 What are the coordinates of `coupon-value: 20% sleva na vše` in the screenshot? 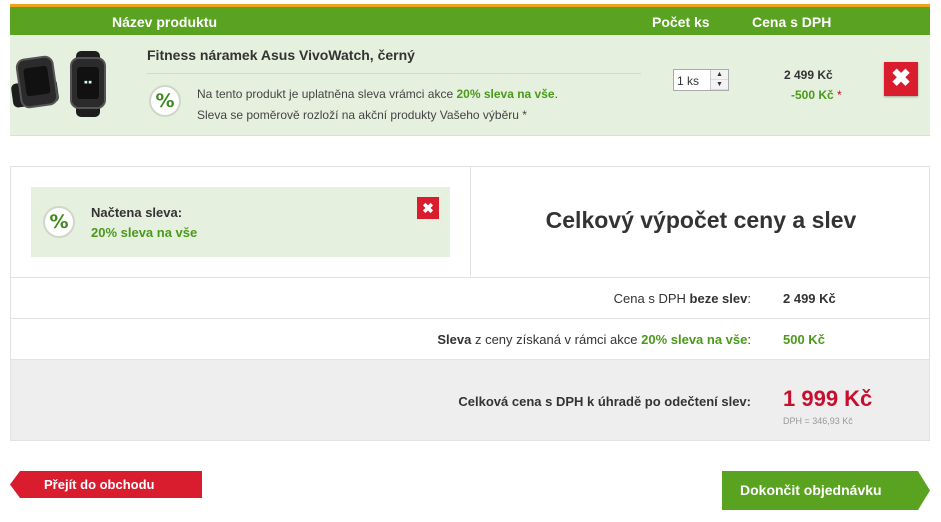 It's located at (144, 232).